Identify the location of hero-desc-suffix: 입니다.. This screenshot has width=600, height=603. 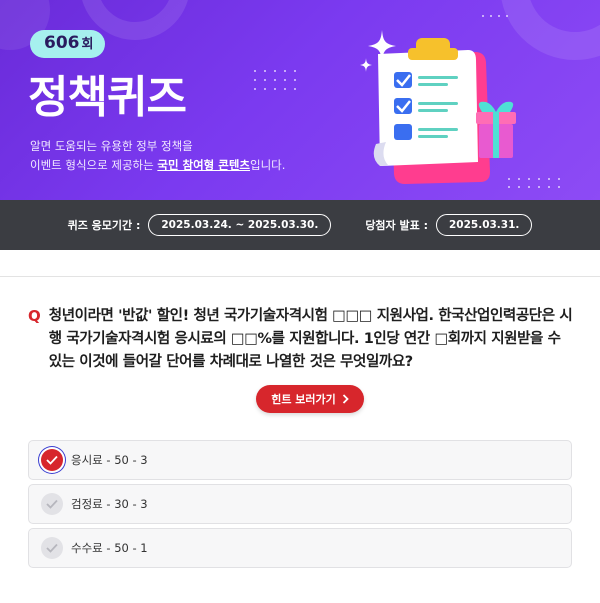
(268, 165).